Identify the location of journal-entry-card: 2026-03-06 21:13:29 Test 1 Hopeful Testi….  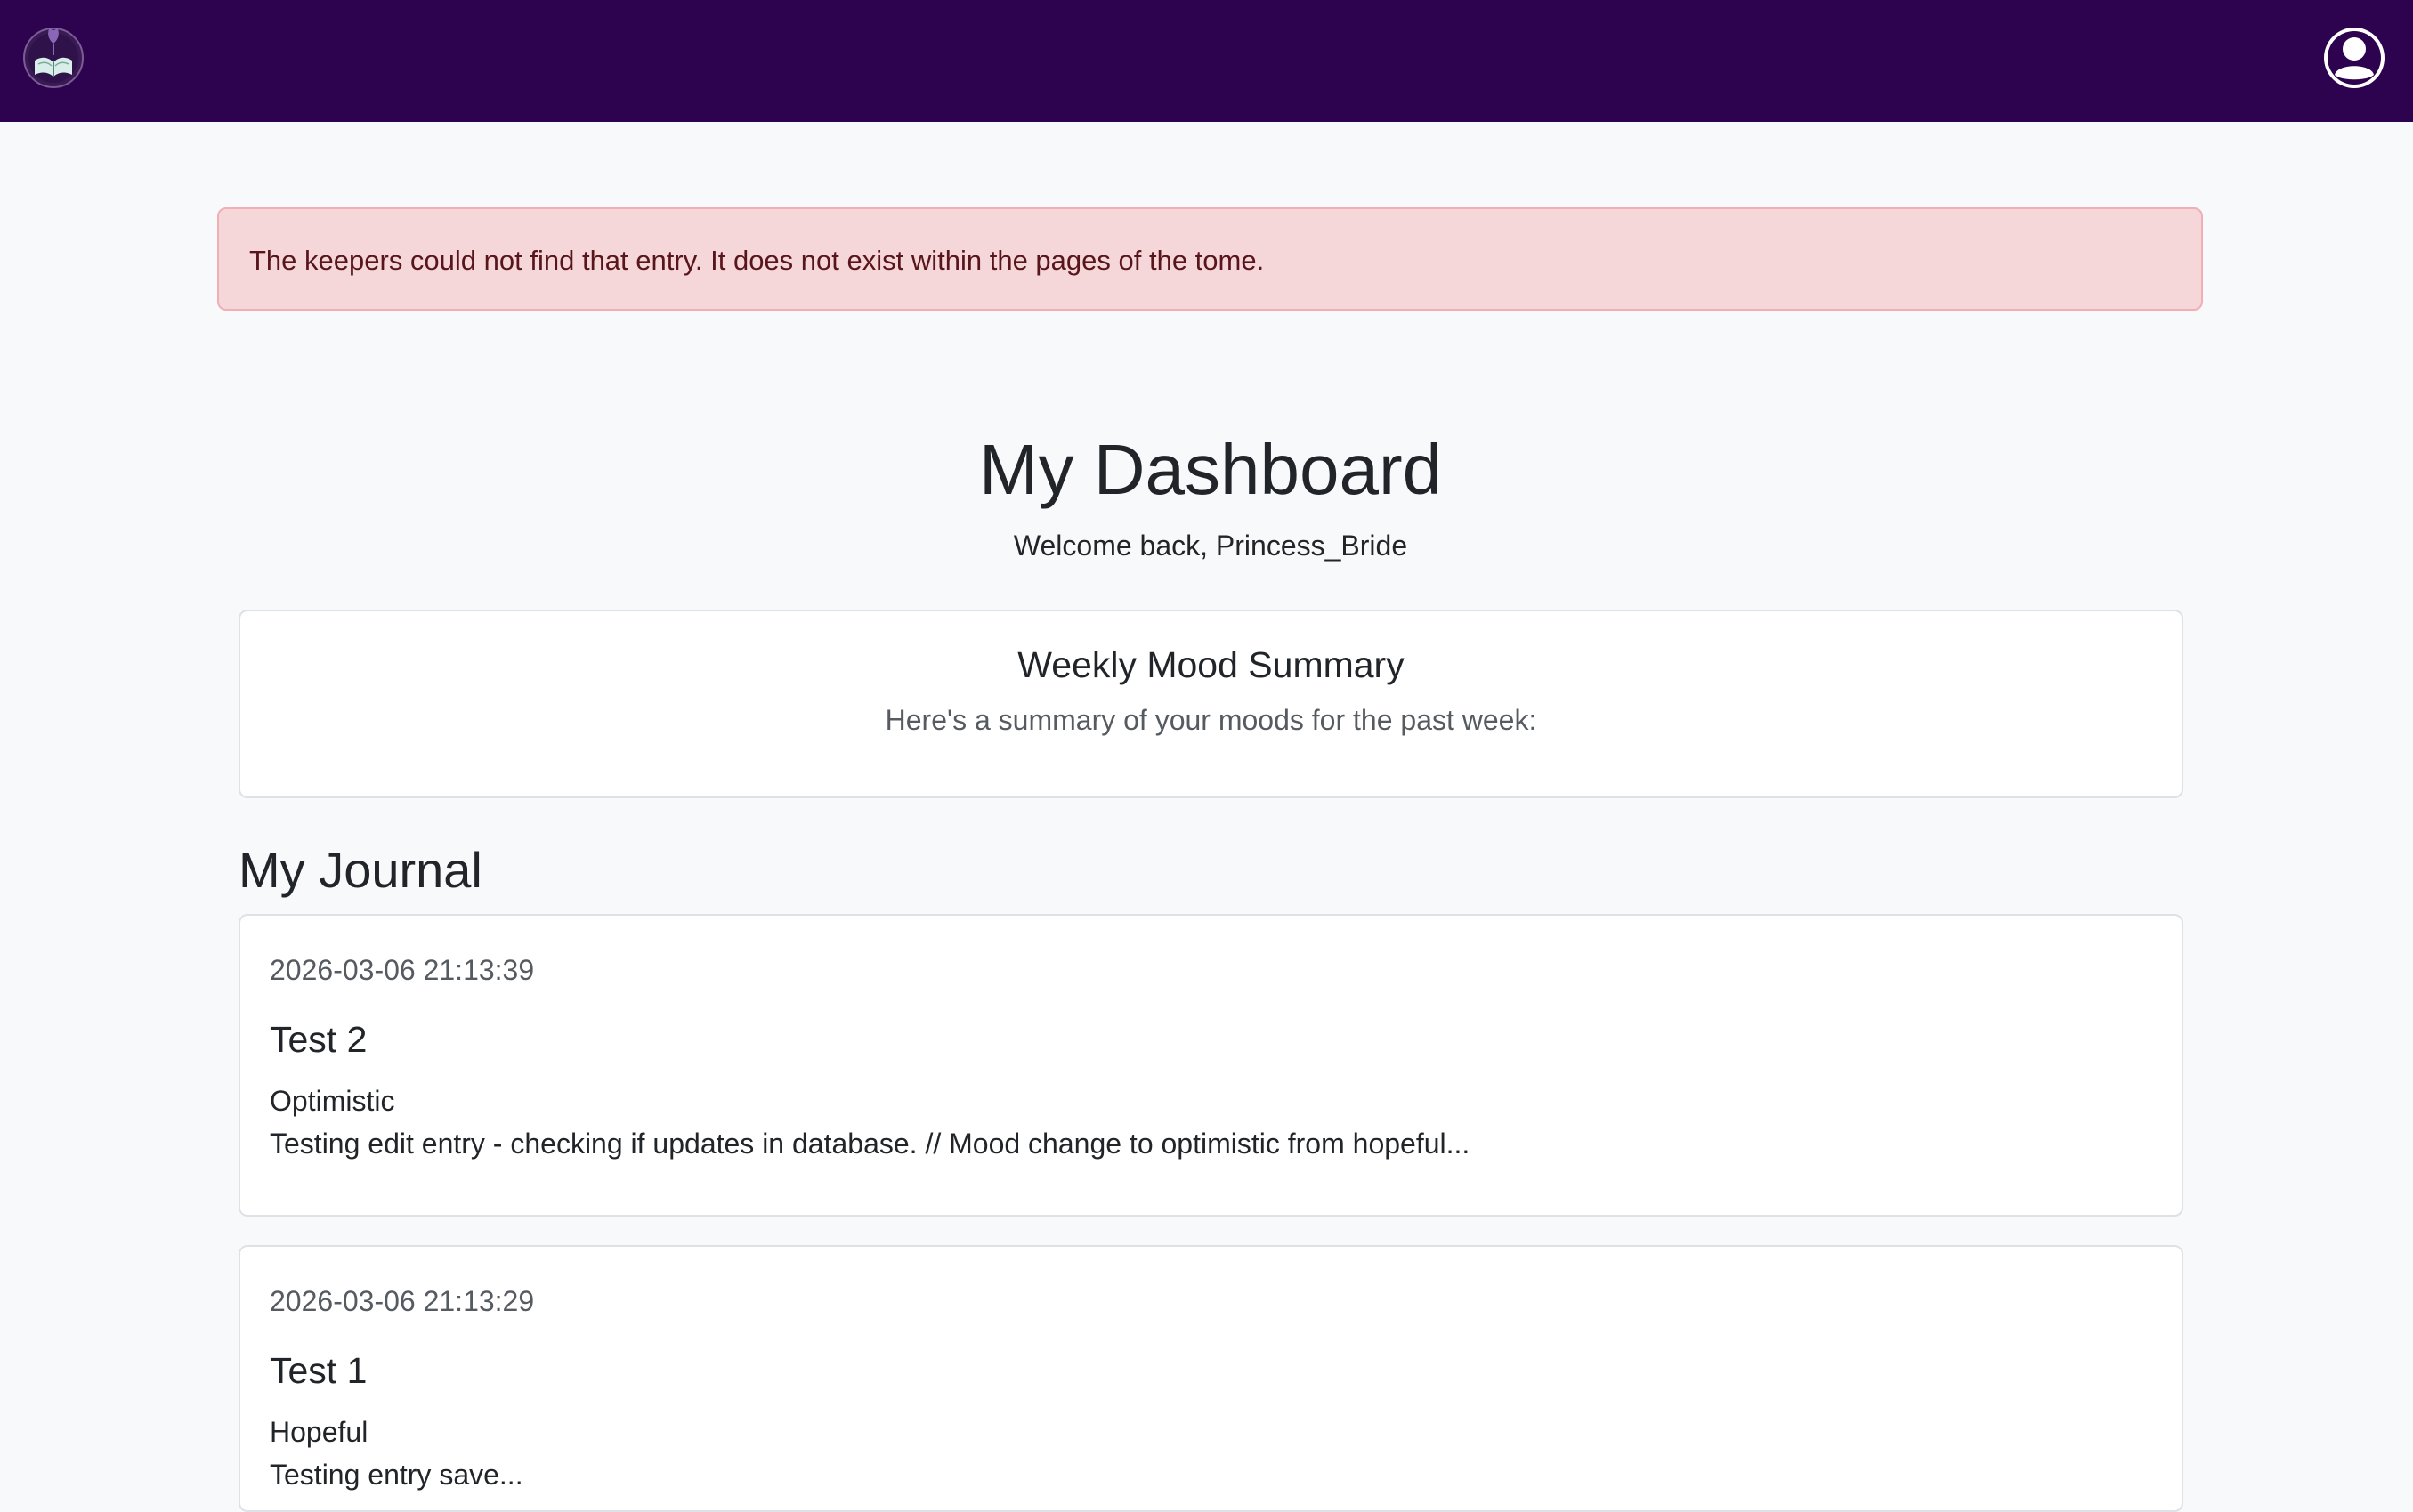
(1211, 1378).